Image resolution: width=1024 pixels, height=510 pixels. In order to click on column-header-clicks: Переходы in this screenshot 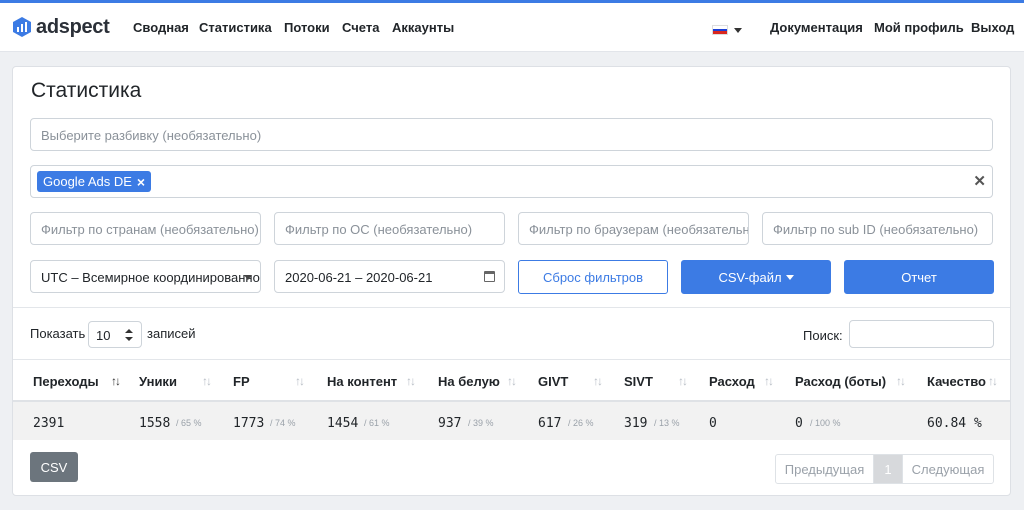, I will do `click(66, 381)`.